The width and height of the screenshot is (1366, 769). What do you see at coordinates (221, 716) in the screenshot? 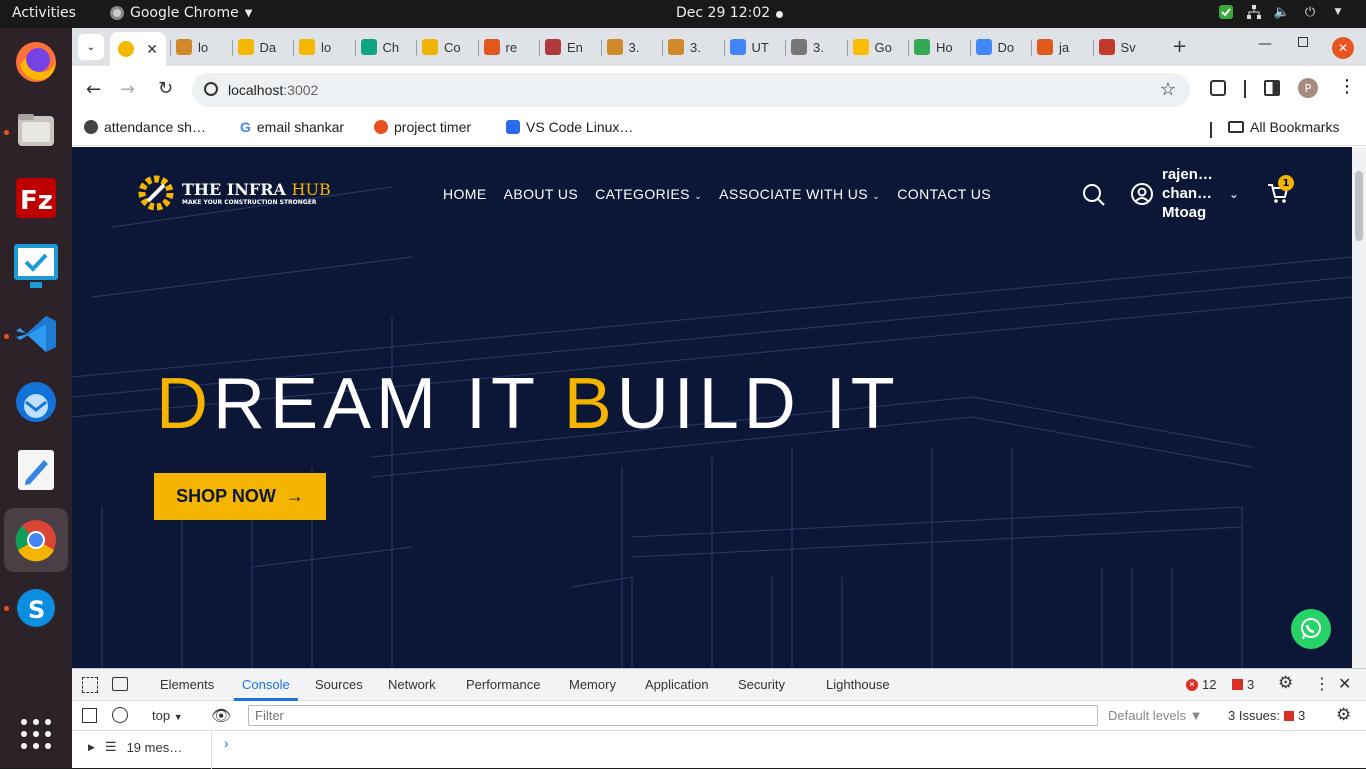
I see `live-expression-eye-icon: 👁` at bounding box center [221, 716].